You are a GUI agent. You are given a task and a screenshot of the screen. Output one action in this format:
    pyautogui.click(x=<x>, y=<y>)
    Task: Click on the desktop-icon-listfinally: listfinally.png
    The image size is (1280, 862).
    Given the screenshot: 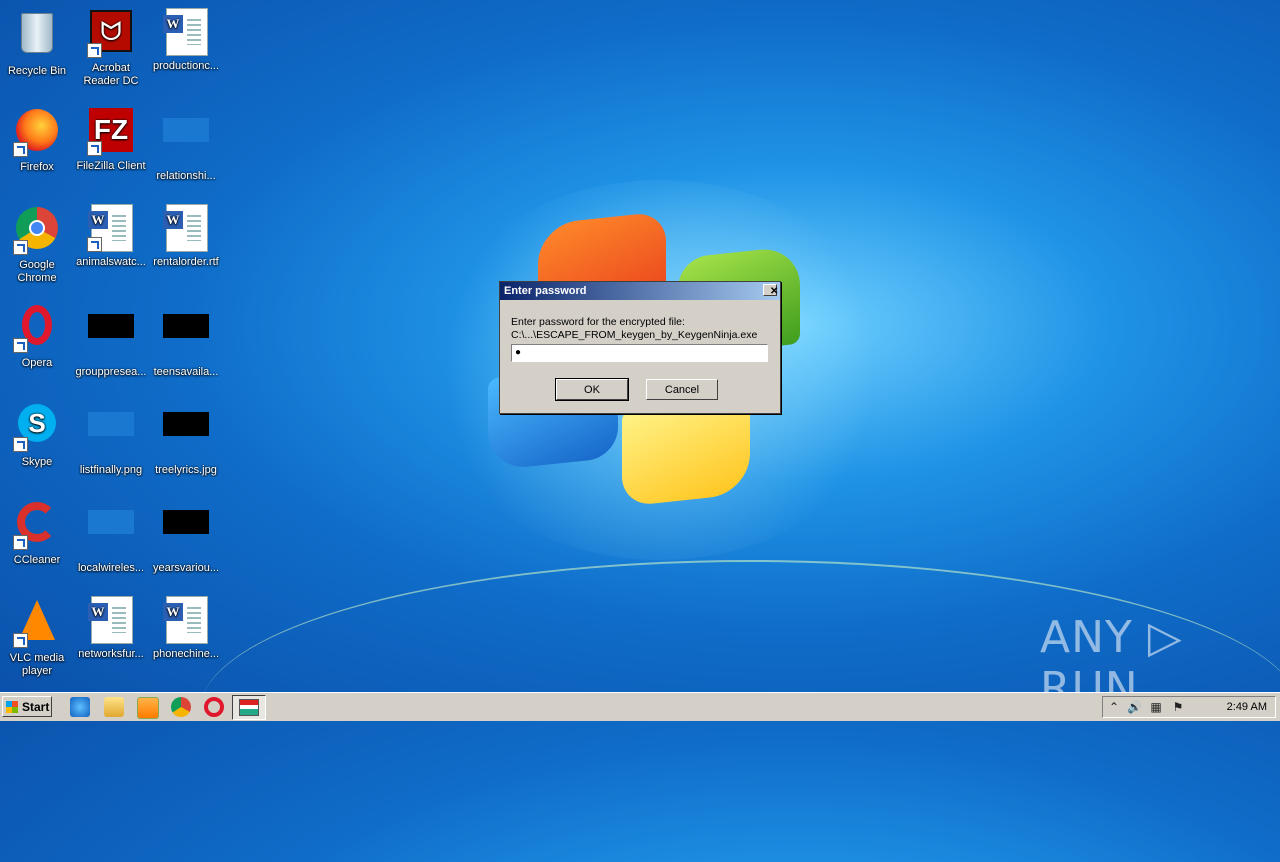 What is the action you would take?
    pyautogui.click(x=111, y=438)
    